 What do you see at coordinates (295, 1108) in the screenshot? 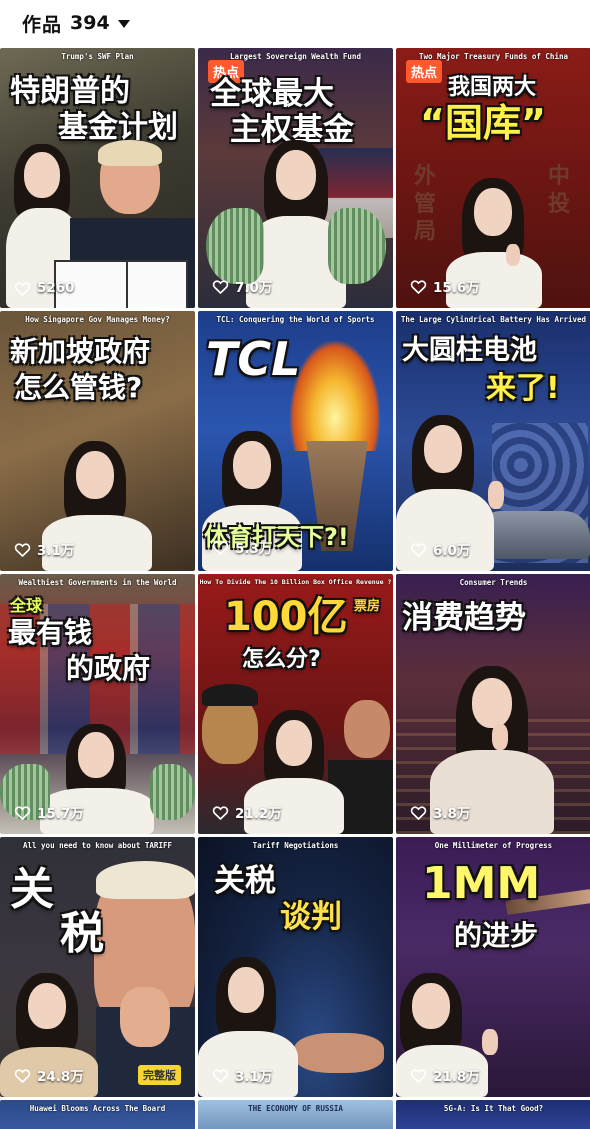
I see `video-subtitle: THE ECONOMY OF RUSSIA` at bounding box center [295, 1108].